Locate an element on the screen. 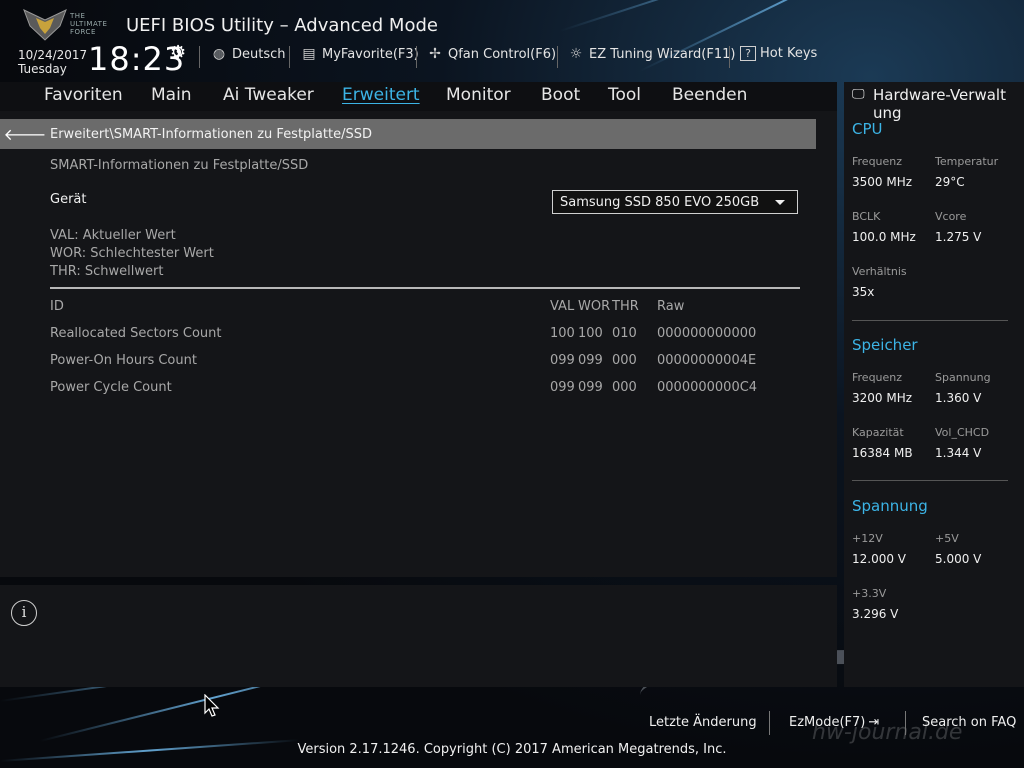 The image size is (1024, 768). cell-id: Power-On Hours Count is located at coordinates (123, 360).